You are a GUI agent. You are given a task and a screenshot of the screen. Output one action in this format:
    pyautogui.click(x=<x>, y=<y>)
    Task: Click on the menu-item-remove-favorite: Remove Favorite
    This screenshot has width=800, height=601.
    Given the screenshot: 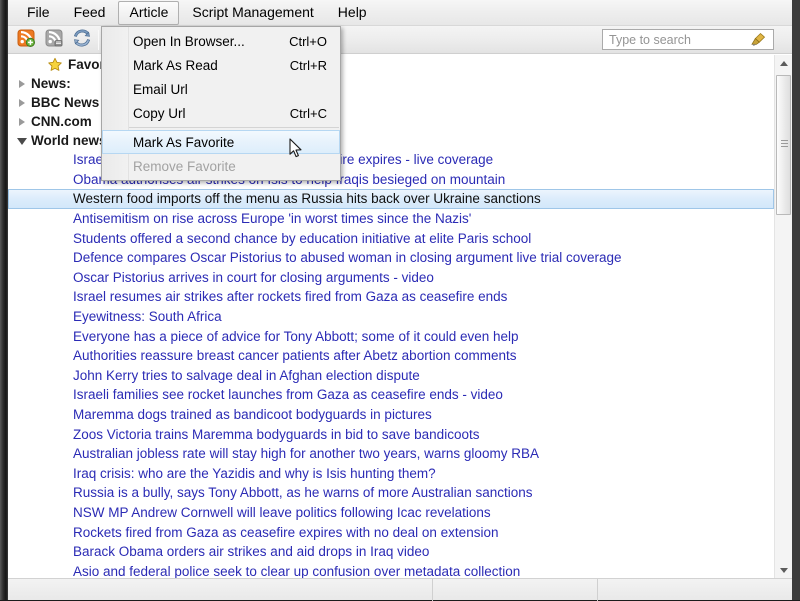 What is the action you would take?
    pyautogui.click(x=221, y=166)
    